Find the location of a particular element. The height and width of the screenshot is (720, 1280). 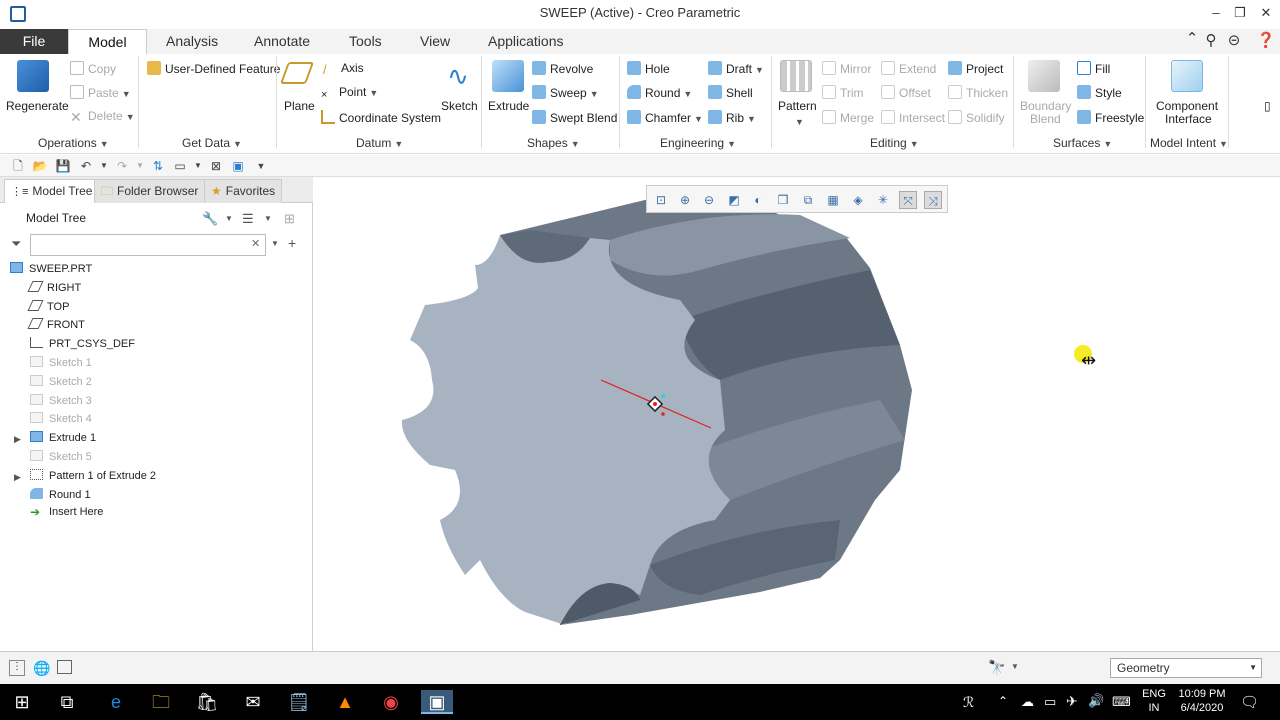

people-icon: ℛ is located at coordinates (968, 702).